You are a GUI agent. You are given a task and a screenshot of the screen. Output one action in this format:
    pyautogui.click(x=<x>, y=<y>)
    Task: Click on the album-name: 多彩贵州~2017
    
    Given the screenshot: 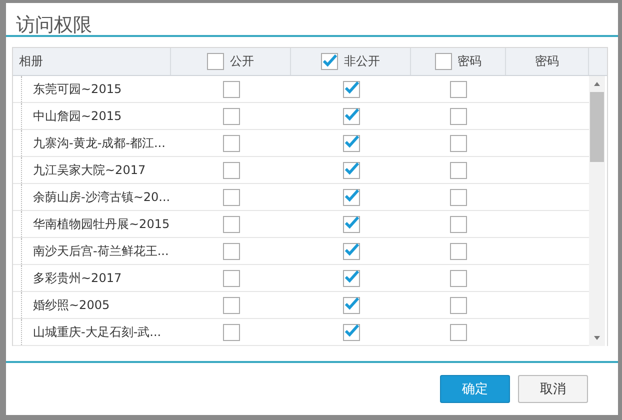 What is the action you would take?
    pyautogui.click(x=77, y=278)
    